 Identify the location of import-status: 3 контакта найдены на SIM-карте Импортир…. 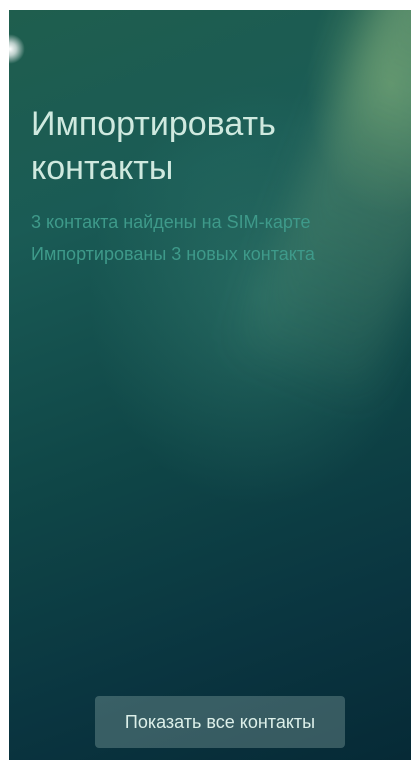
(216, 238).